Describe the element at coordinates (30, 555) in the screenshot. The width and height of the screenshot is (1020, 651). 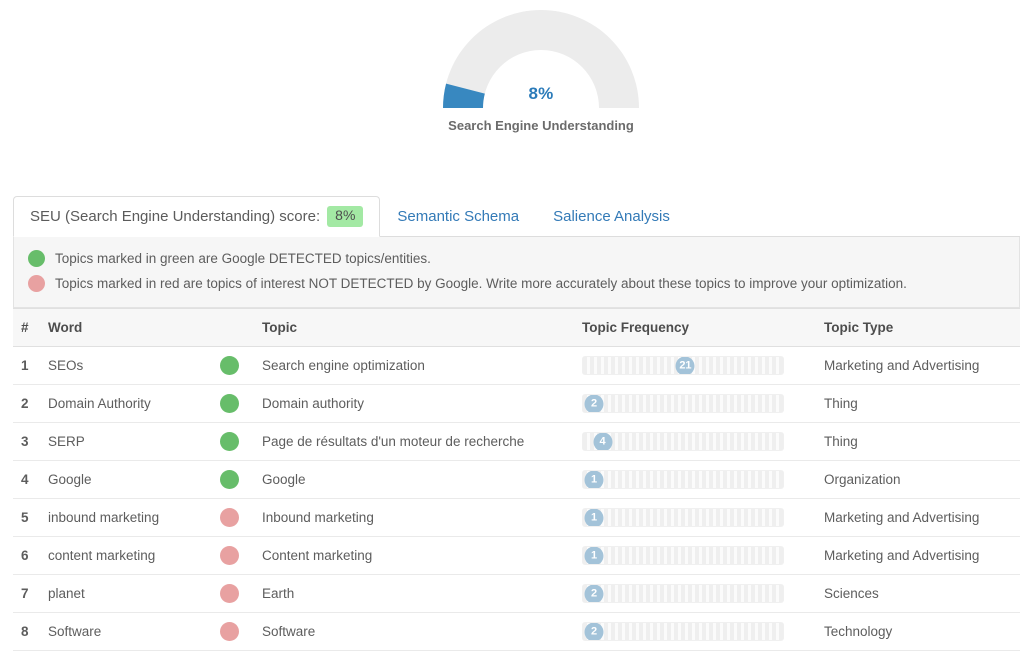
I see `cell-index: 6` at that location.